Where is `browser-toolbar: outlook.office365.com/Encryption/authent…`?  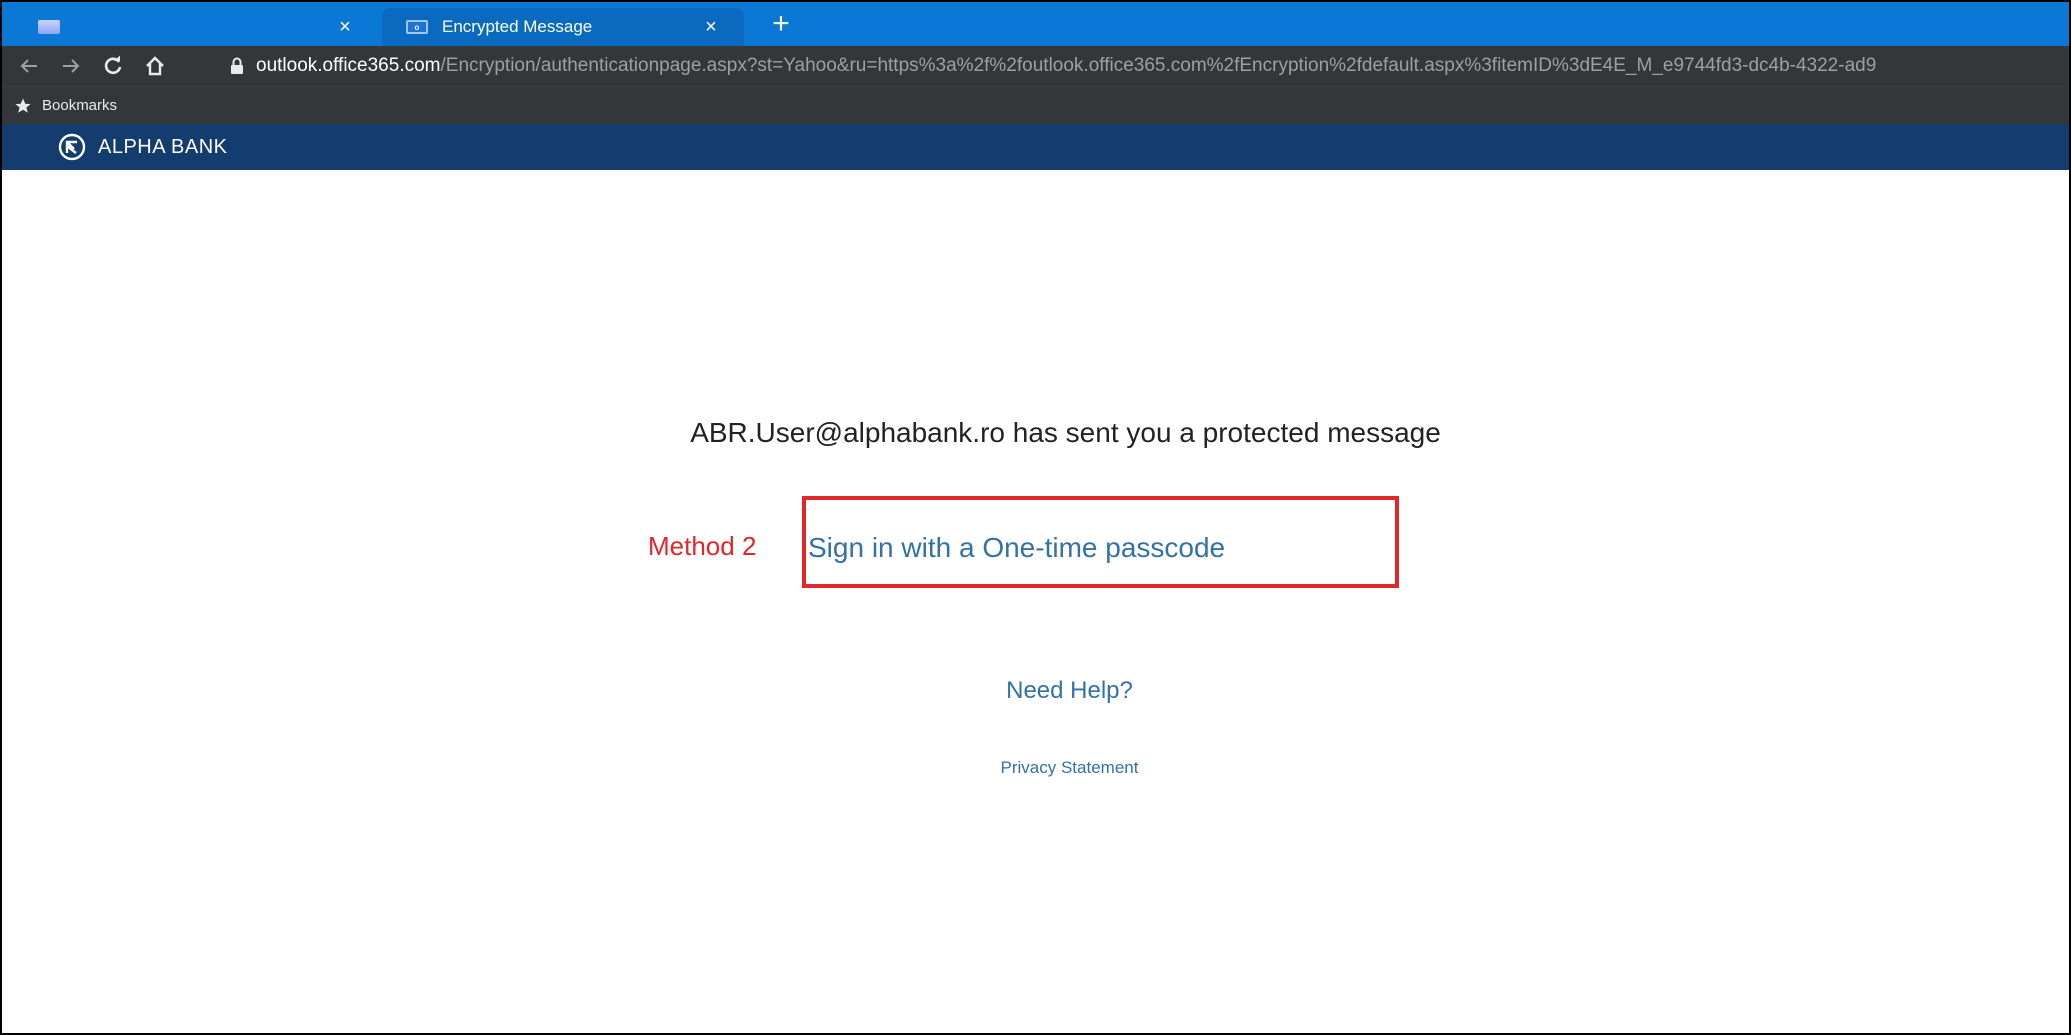 browser-toolbar: outlook.office365.com/Encryption/authent… is located at coordinates (1035, 66).